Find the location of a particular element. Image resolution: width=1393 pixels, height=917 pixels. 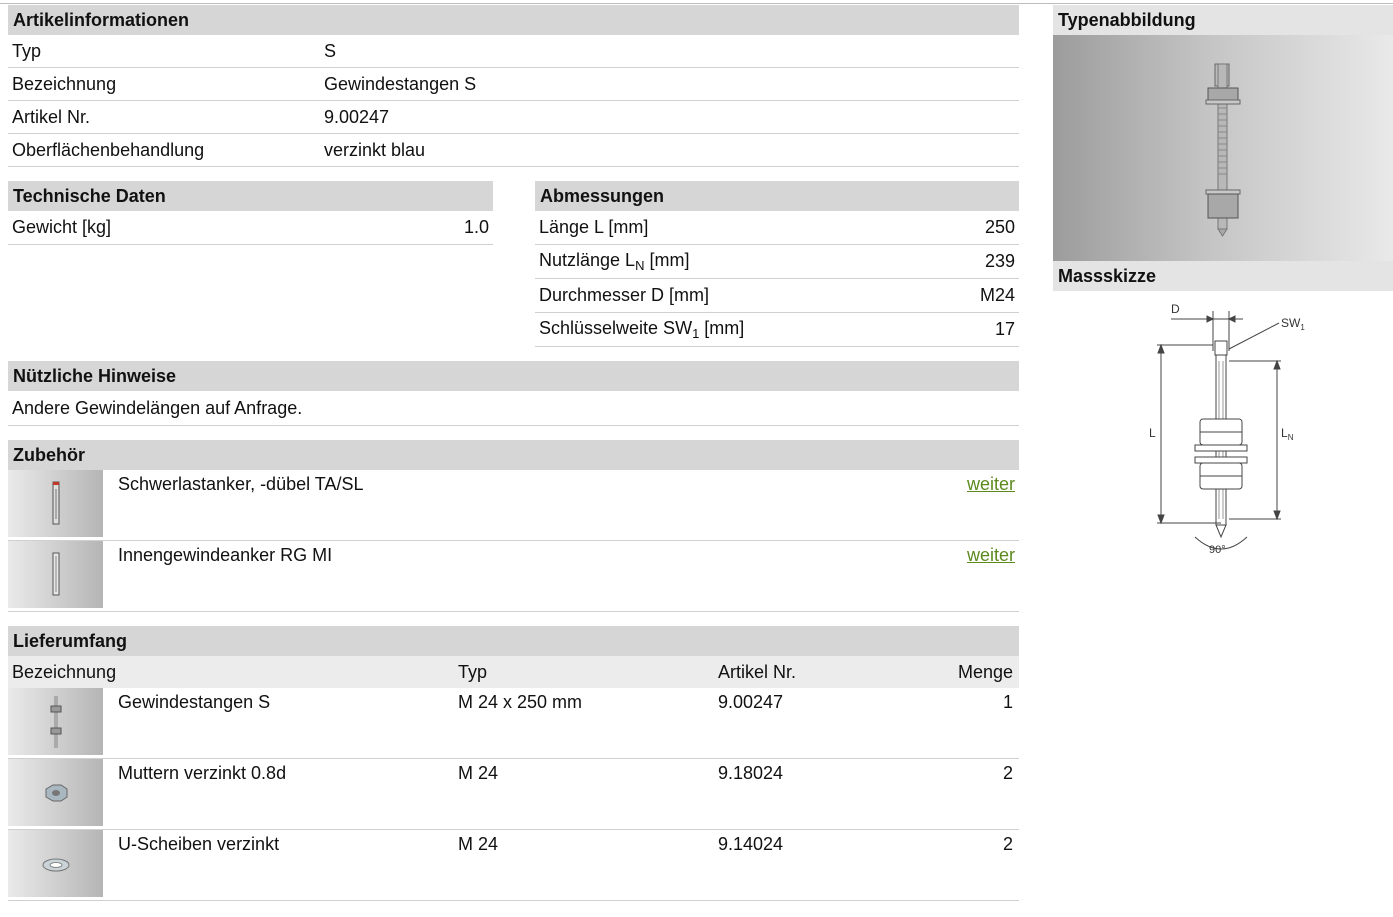

row-value: 1.0 is located at coordinates (476, 227).